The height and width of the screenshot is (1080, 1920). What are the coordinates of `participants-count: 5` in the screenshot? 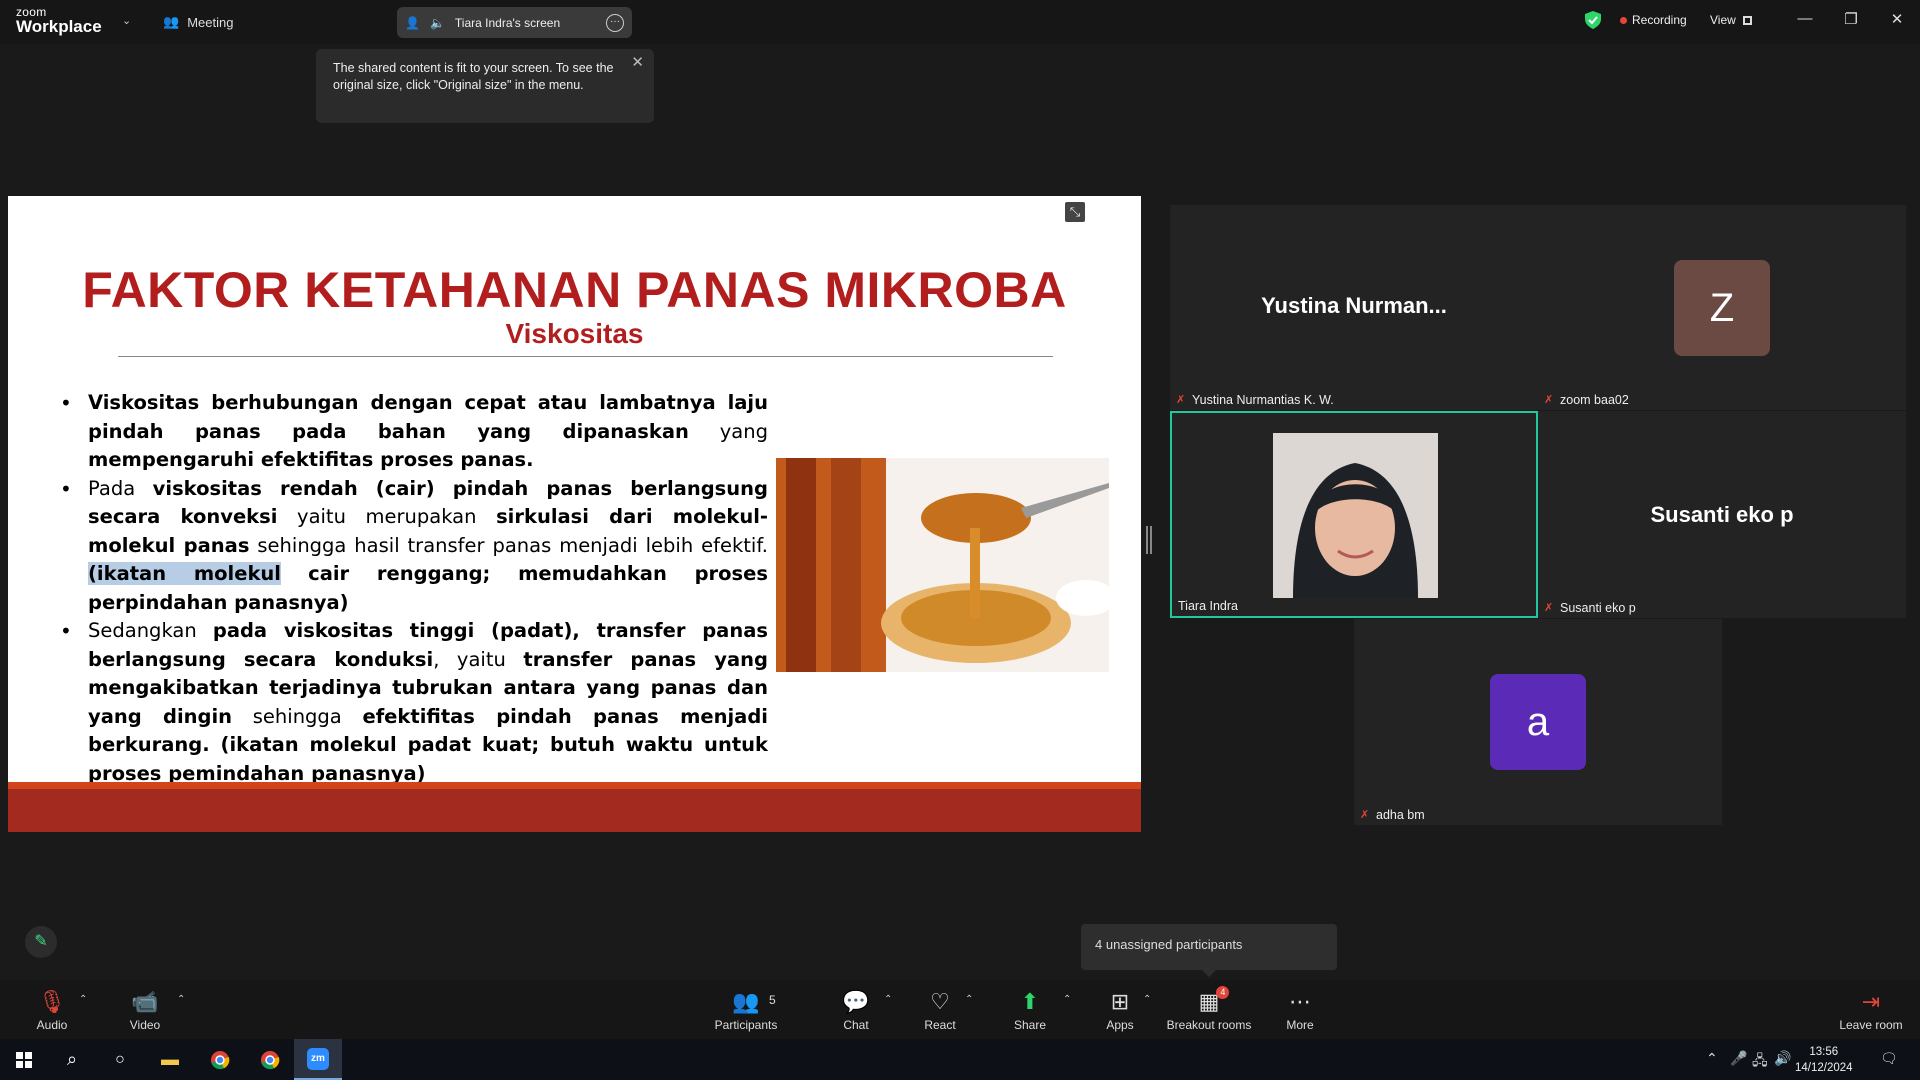 It's located at (772, 1000).